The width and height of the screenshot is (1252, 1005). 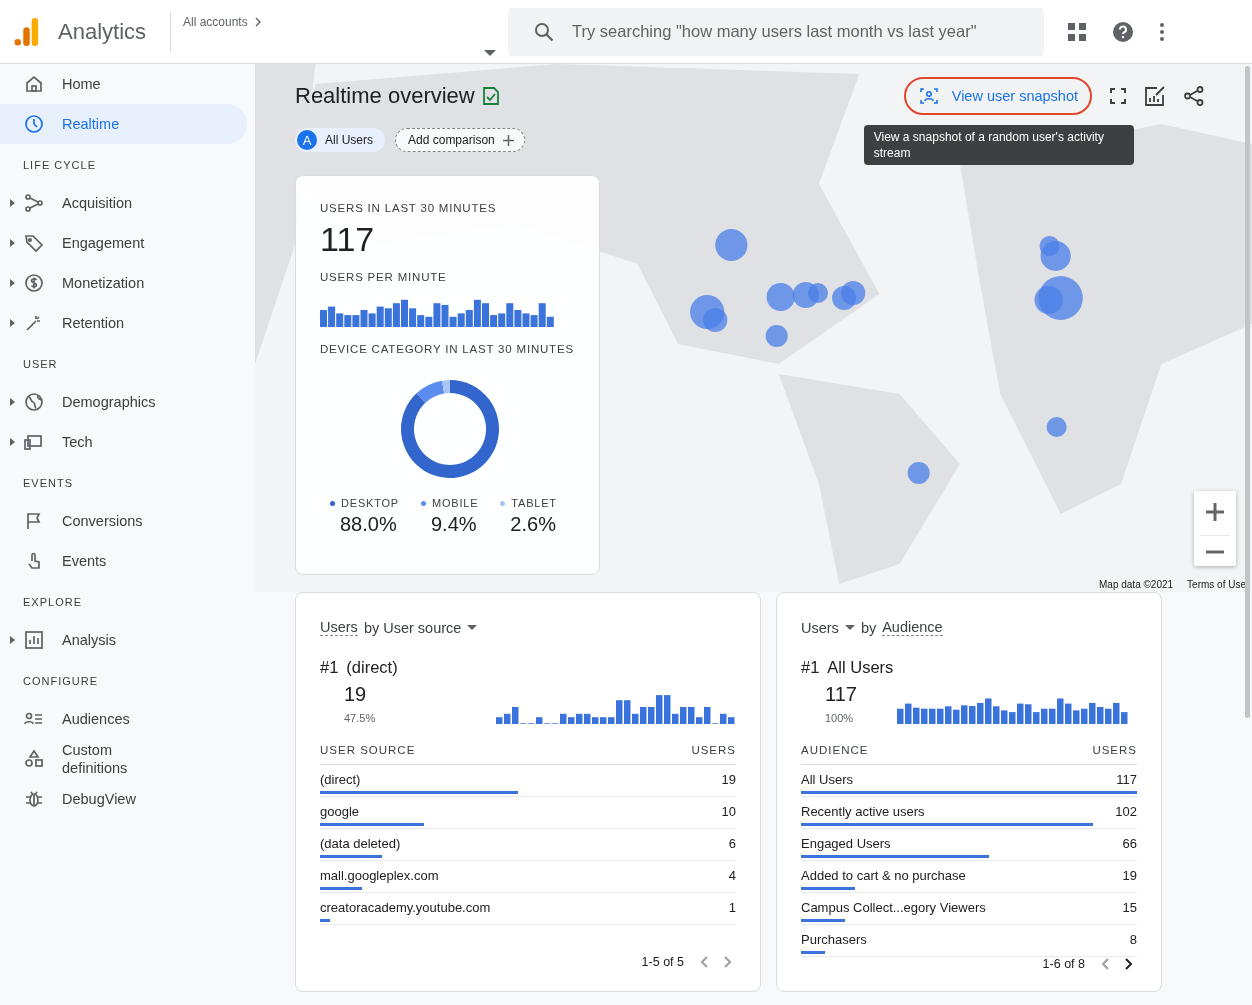 I want to click on nav-item: Events, so click(x=123, y=561).